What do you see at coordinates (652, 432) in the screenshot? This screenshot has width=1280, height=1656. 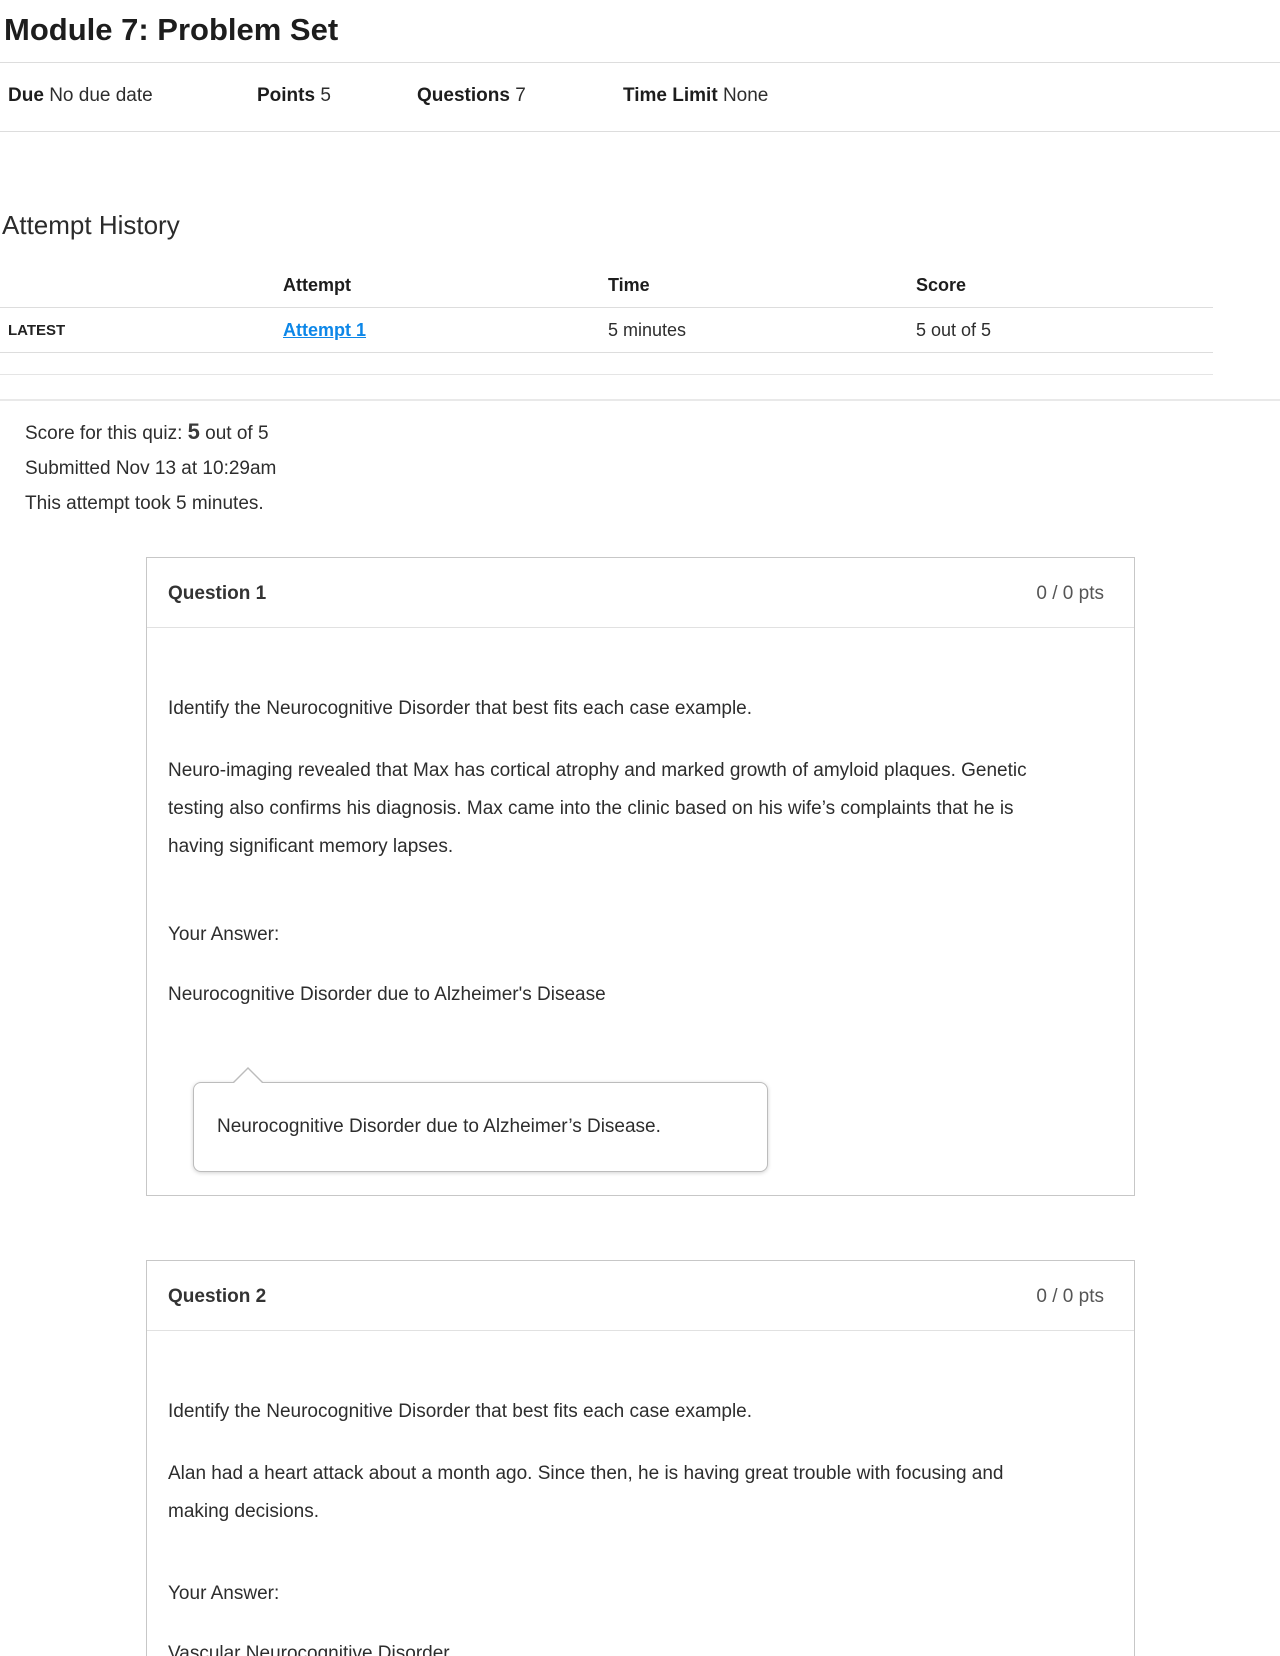 I see `score-line: Score for this quiz: 5 out of 5` at bounding box center [652, 432].